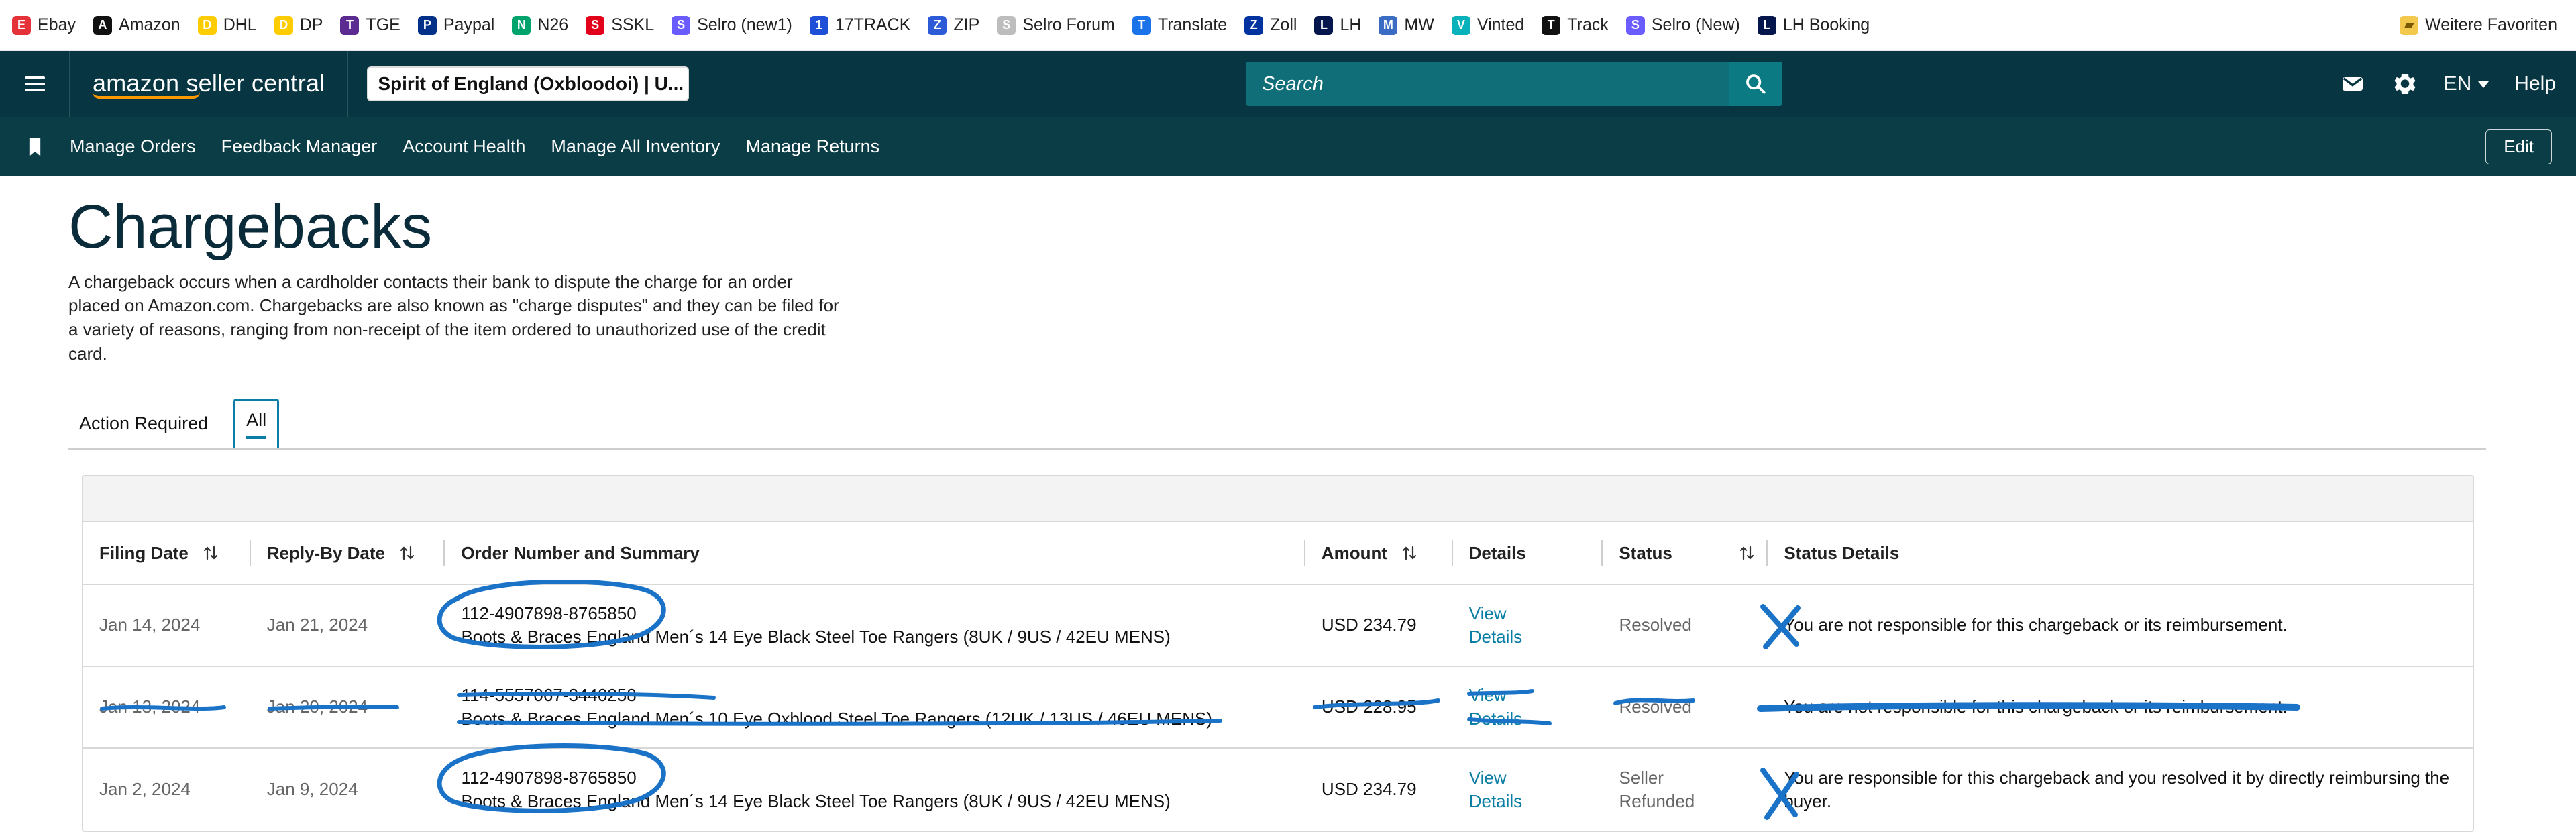 This screenshot has width=2576, height=832. I want to click on selro-new-bookmark-icon: S, so click(1635, 25).